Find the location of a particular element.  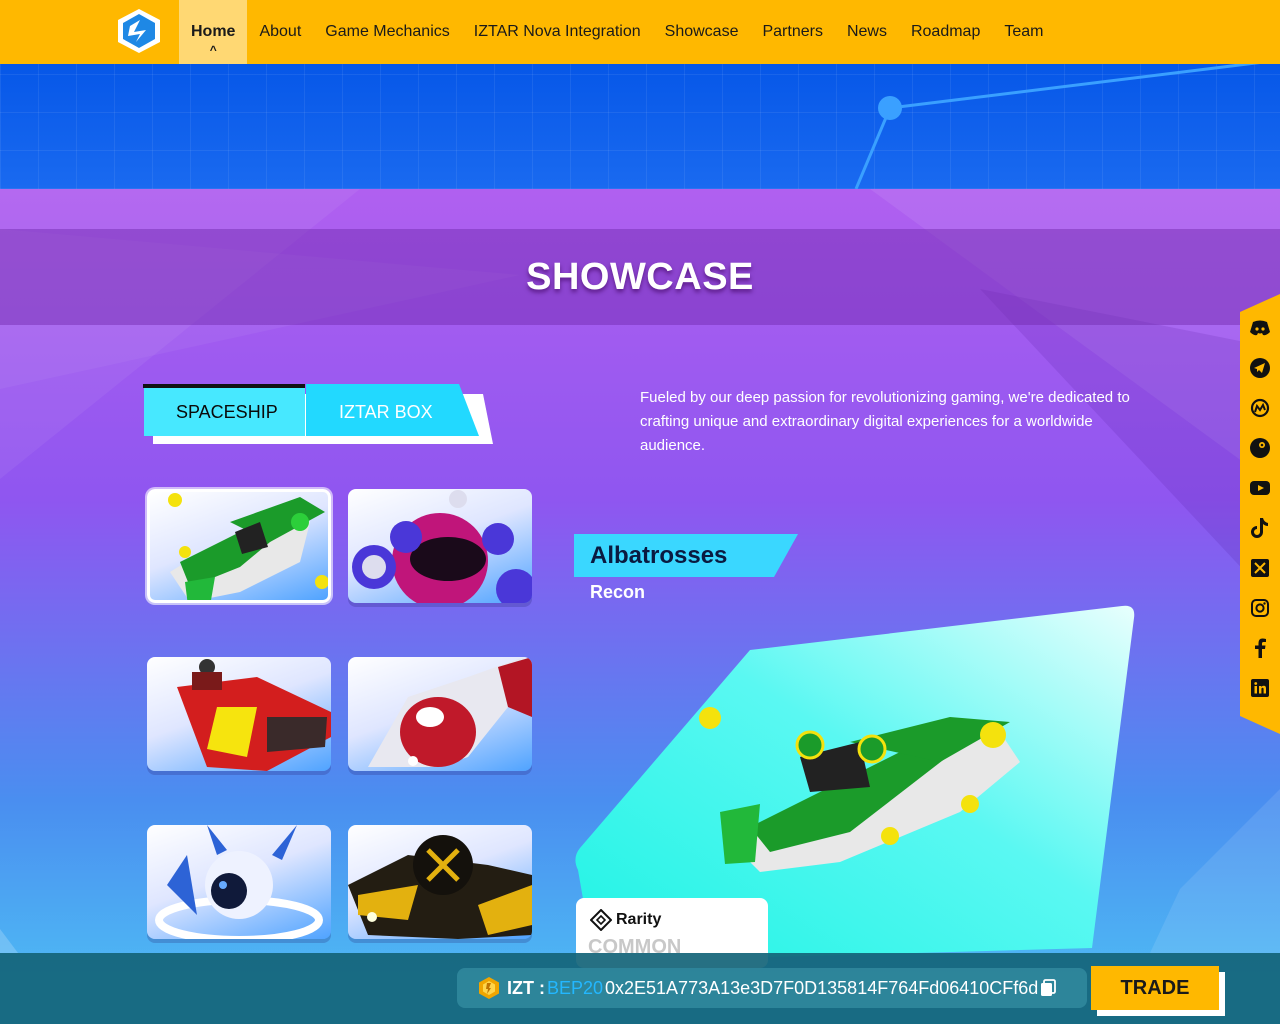

red-white-spaceship-icon is located at coordinates (450, 712).